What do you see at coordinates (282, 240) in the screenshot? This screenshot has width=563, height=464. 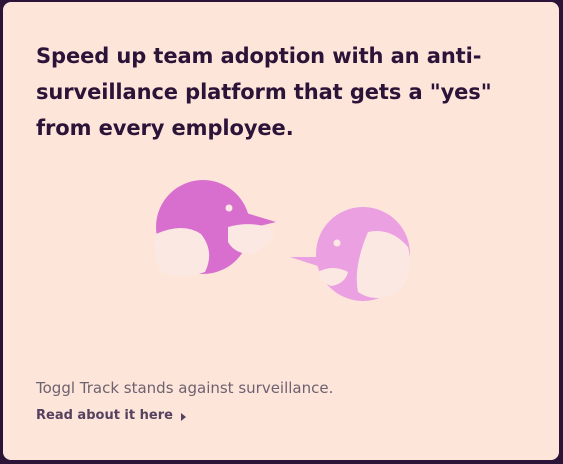 I see `two-birds-illustration` at bounding box center [282, 240].